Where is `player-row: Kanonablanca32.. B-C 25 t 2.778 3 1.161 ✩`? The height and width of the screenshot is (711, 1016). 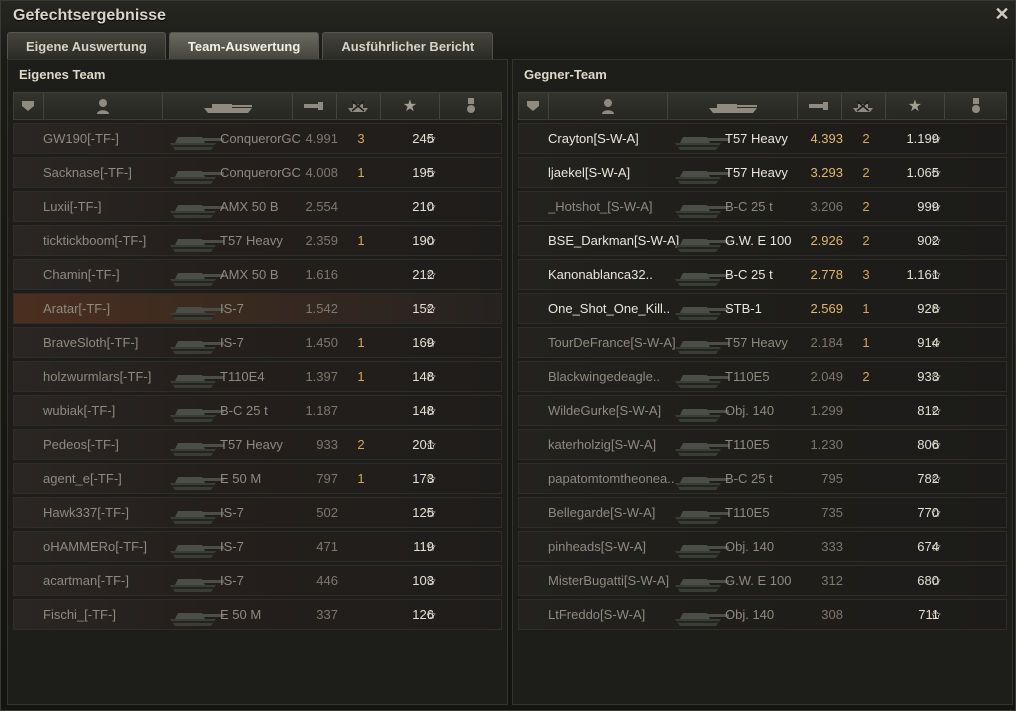 player-row: Kanonablanca32.. B-C 25 t 2.778 3 1.161 ✩ is located at coordinates (762, 274).